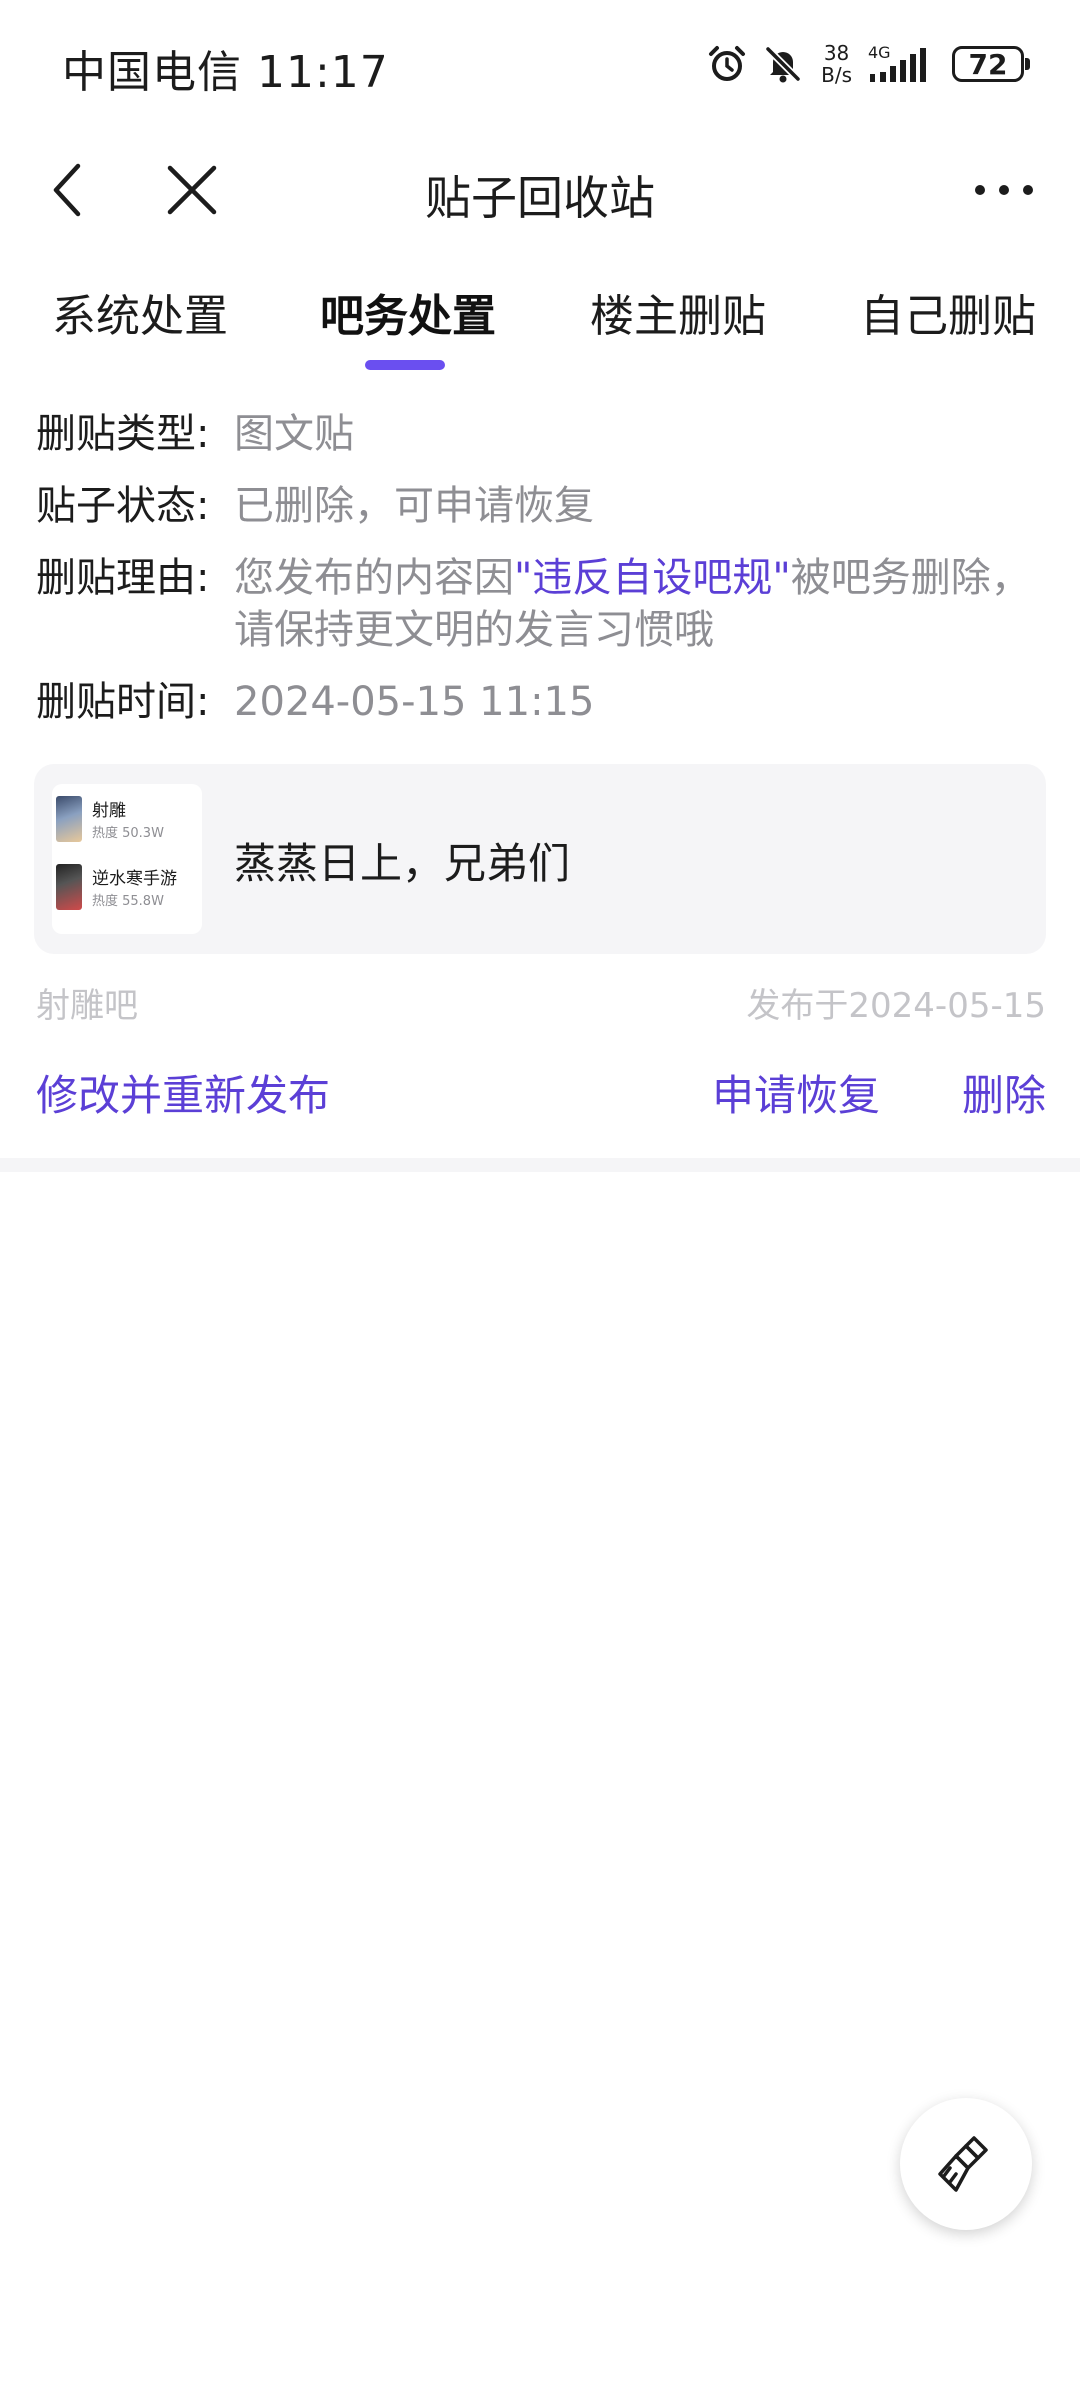  I want to click on forum-name: 射雕吧, so click(87, 1002).